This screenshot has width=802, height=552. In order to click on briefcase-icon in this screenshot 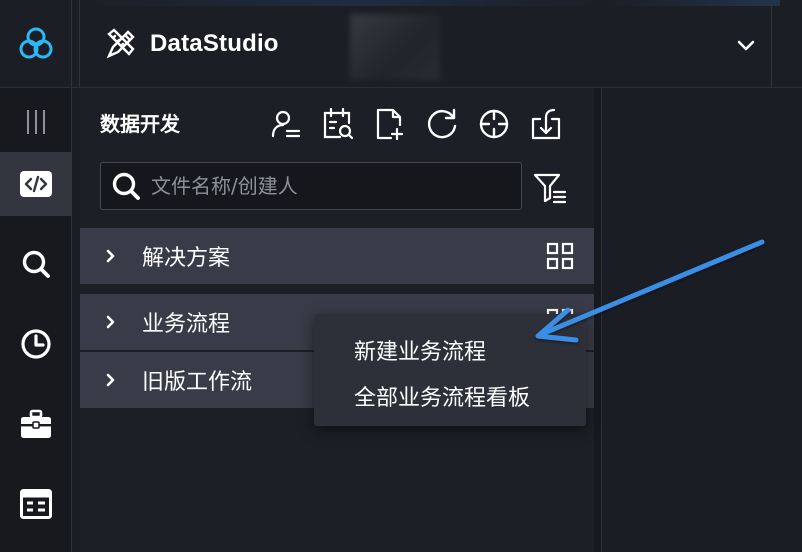, I will do `click(36, 423)`.